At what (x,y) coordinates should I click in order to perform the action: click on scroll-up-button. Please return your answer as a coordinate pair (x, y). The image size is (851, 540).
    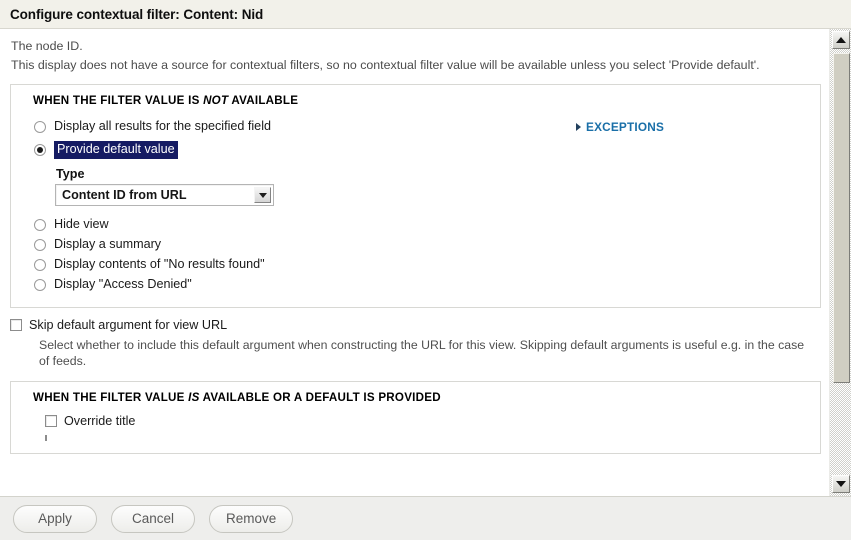
    Looking at the image, I should click on (841, 40).